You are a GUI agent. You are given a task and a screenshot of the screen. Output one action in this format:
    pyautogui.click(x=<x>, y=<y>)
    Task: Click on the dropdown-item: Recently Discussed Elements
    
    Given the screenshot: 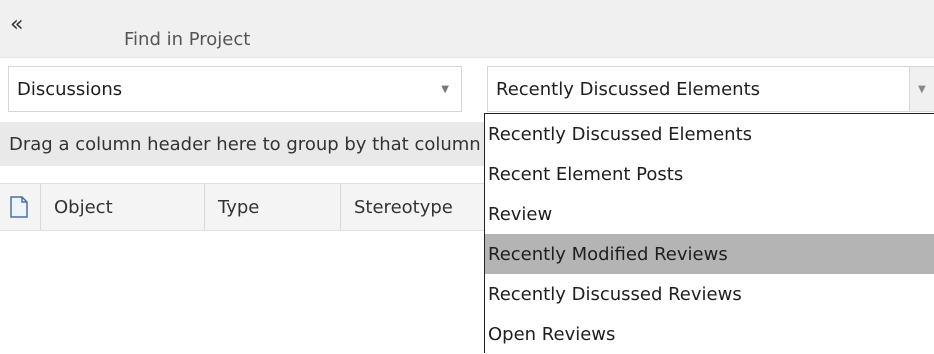 What is the action you would take?
    pyautogui.click(x=709, y=134)
    